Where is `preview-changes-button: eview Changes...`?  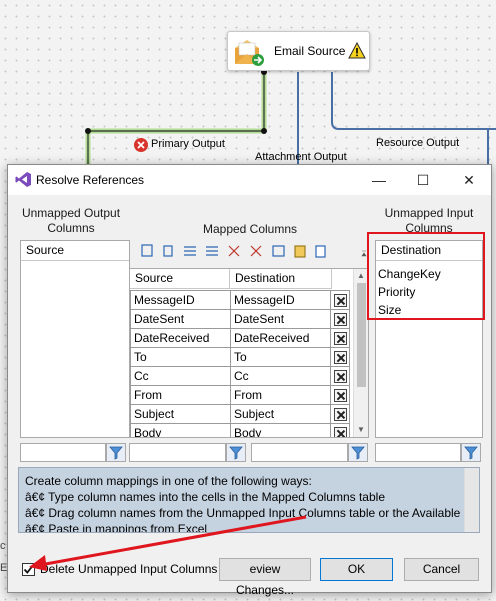 preview-changes-button: eview Changes... is located at coordinates (265, 577).